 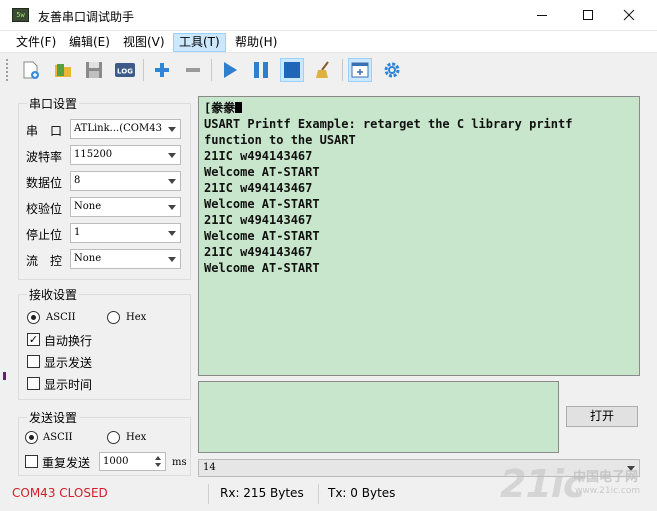 I want to click on send-ascii-radio, so click(x=31, y=437).